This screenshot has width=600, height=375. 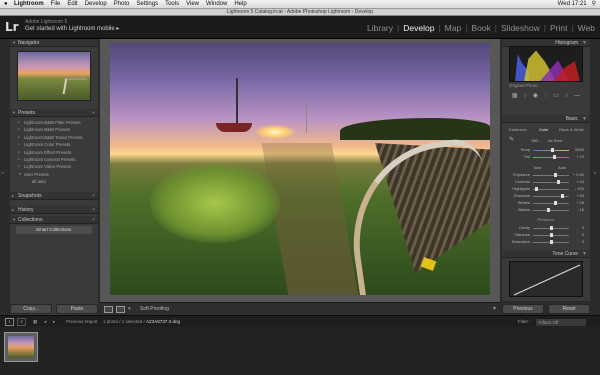 What do you see at coordinates (54, 174) in the screenshot?
I see `preset-folder: ▼ User Presets` at bounding box center [54, 174].